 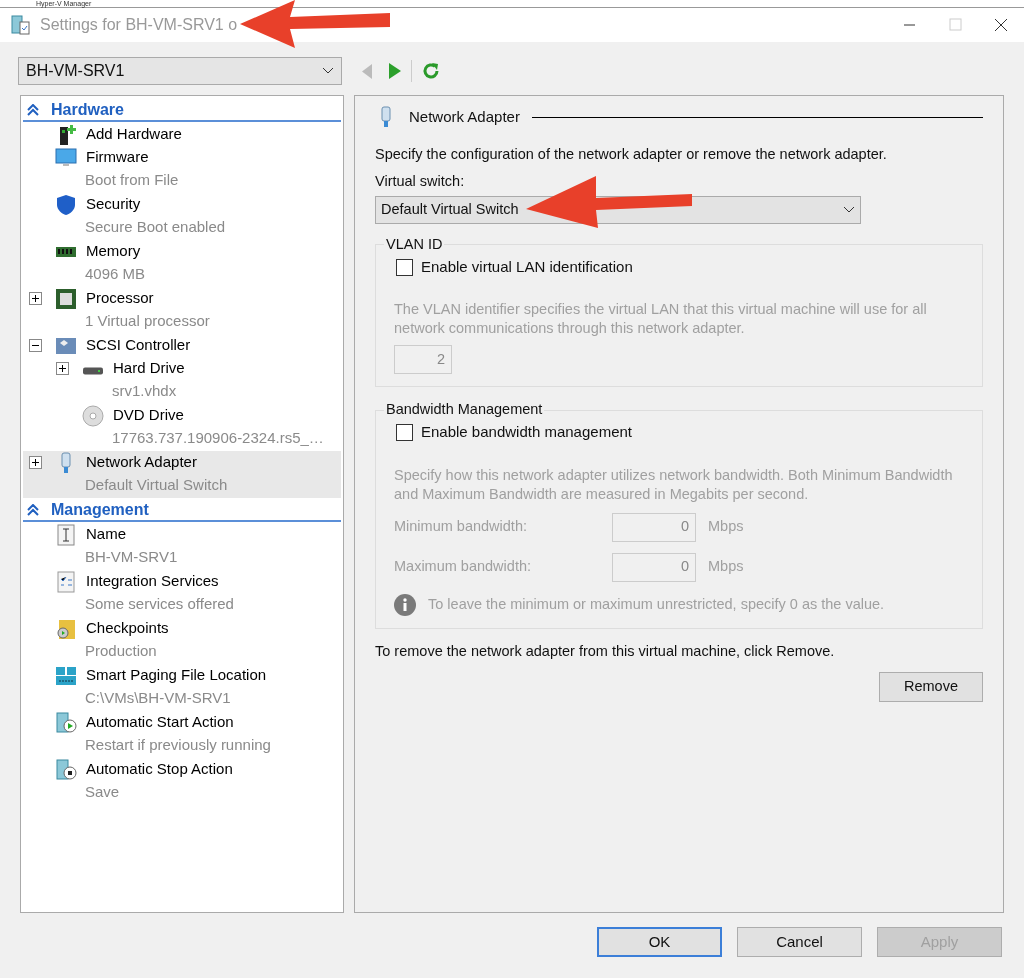 I want to click on tree-item: Firmware Boot from File, so click(x=182, y=169).